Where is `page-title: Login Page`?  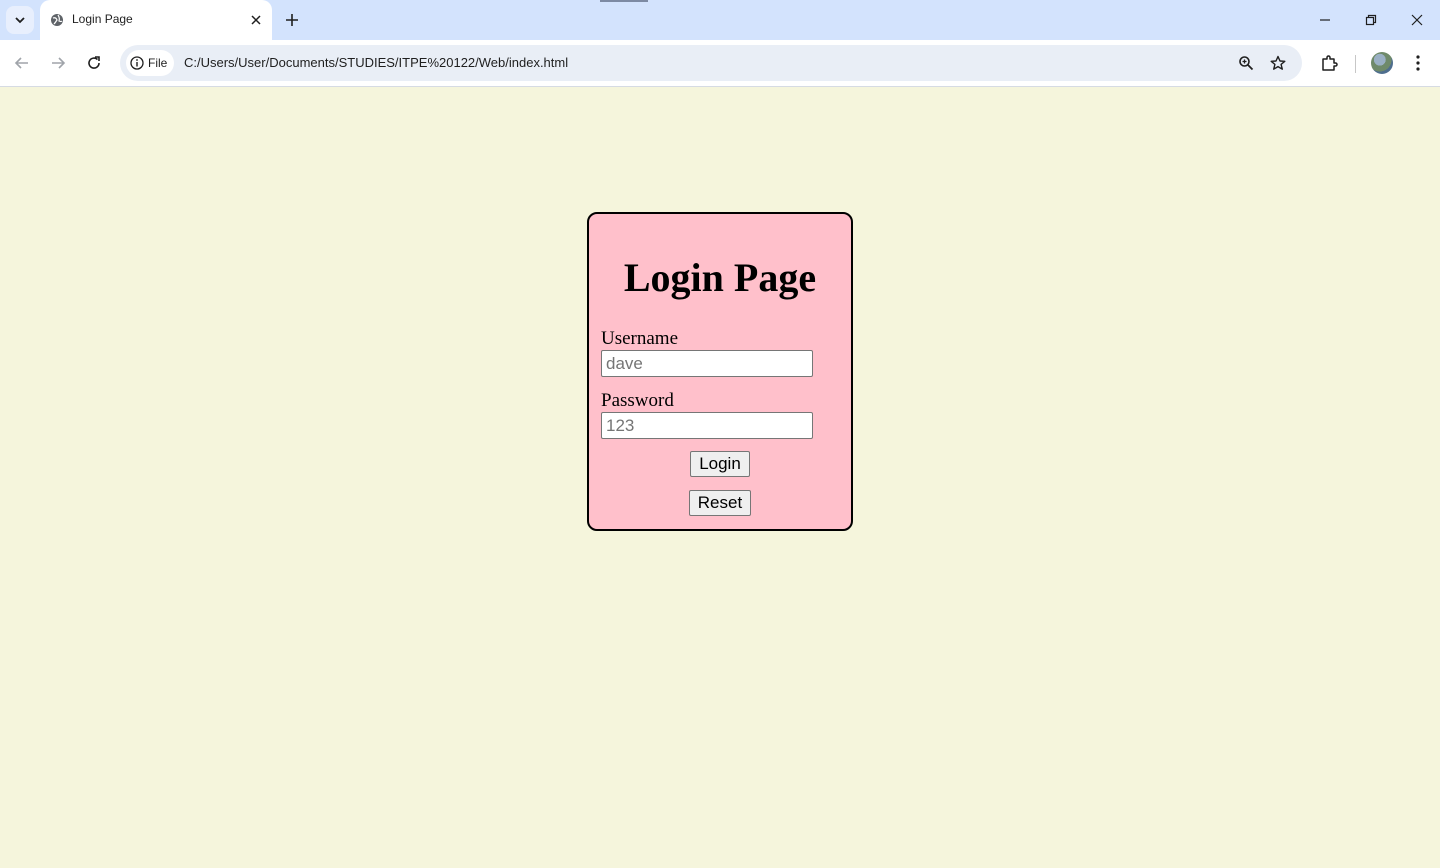 page-title: Login Page is located at coordinates (720, 277).